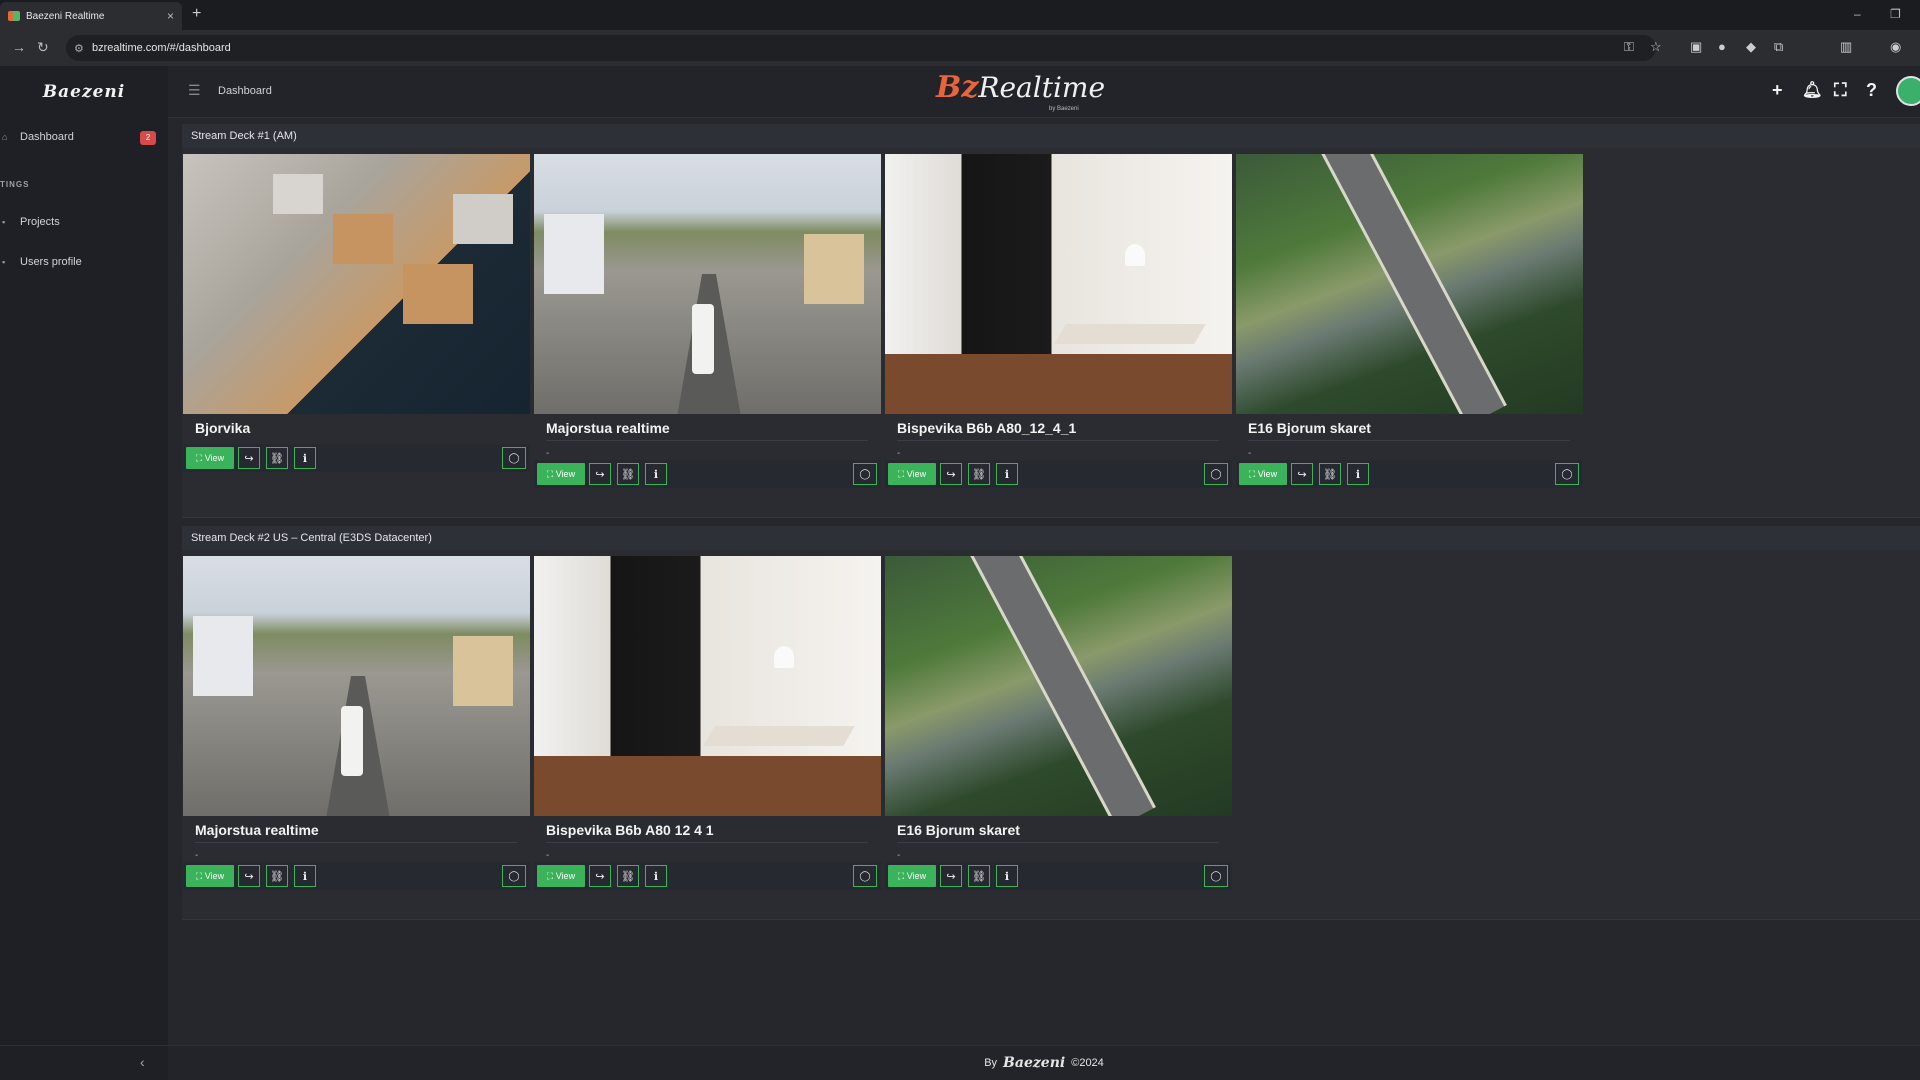  I want to click on sidebar-item-projects: ▪ Projects, so click(84, 222).